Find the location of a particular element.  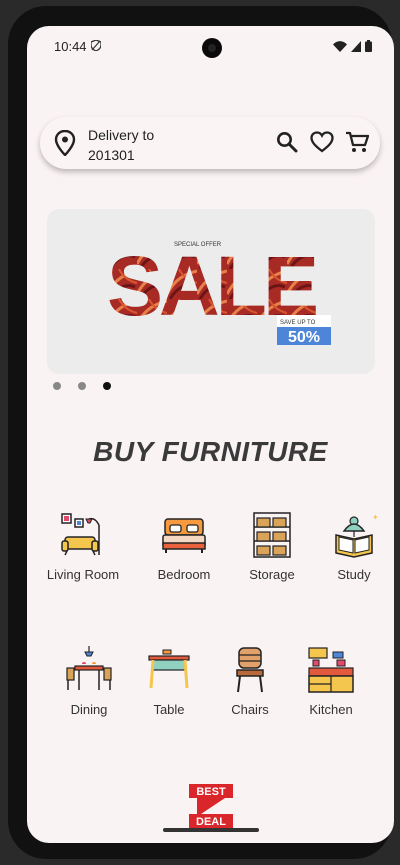

category-label: Study is located at coordinates (354, 574).